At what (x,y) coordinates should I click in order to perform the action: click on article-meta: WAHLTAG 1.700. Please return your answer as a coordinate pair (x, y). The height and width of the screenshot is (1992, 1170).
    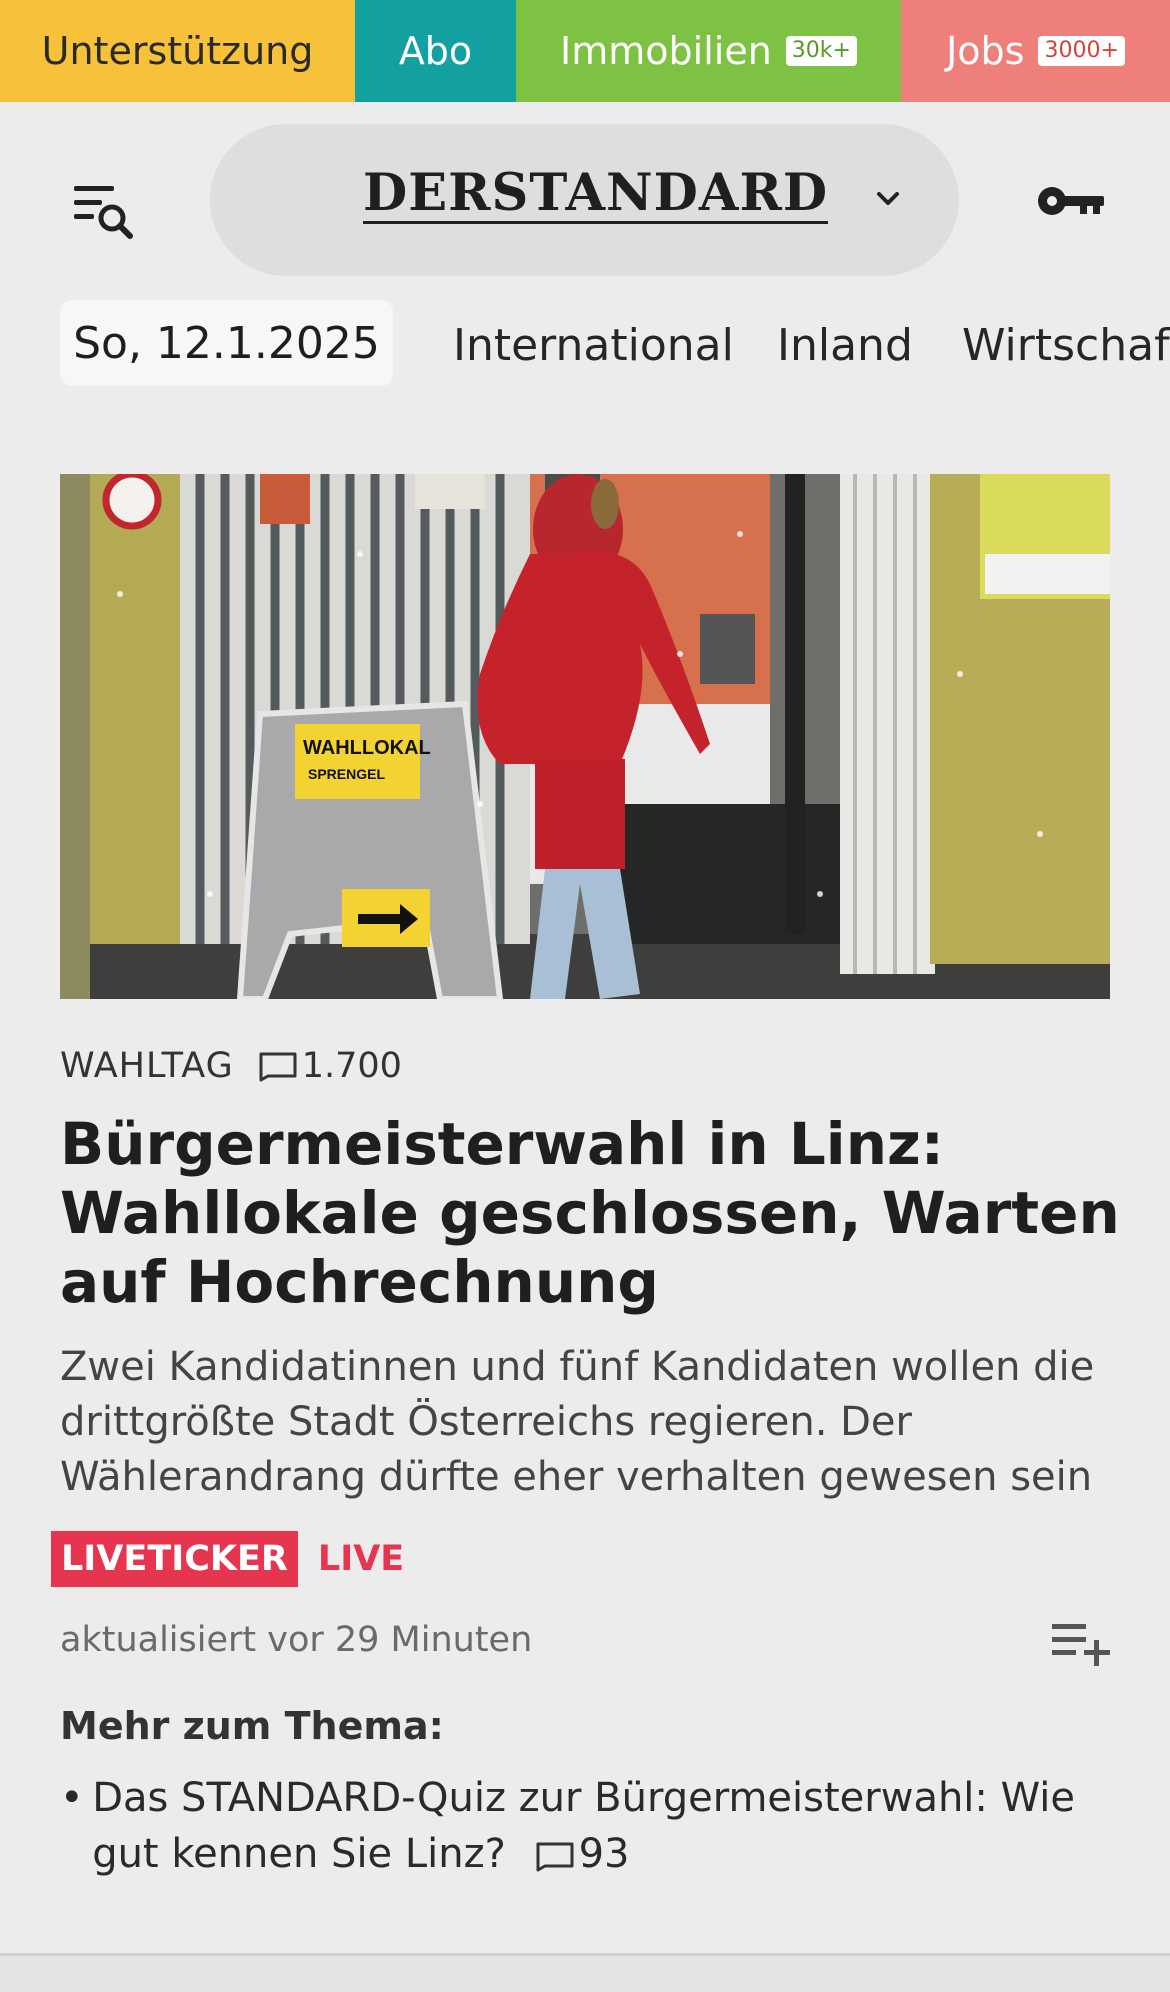
    Looking at the image, I should click on (231, 1066).